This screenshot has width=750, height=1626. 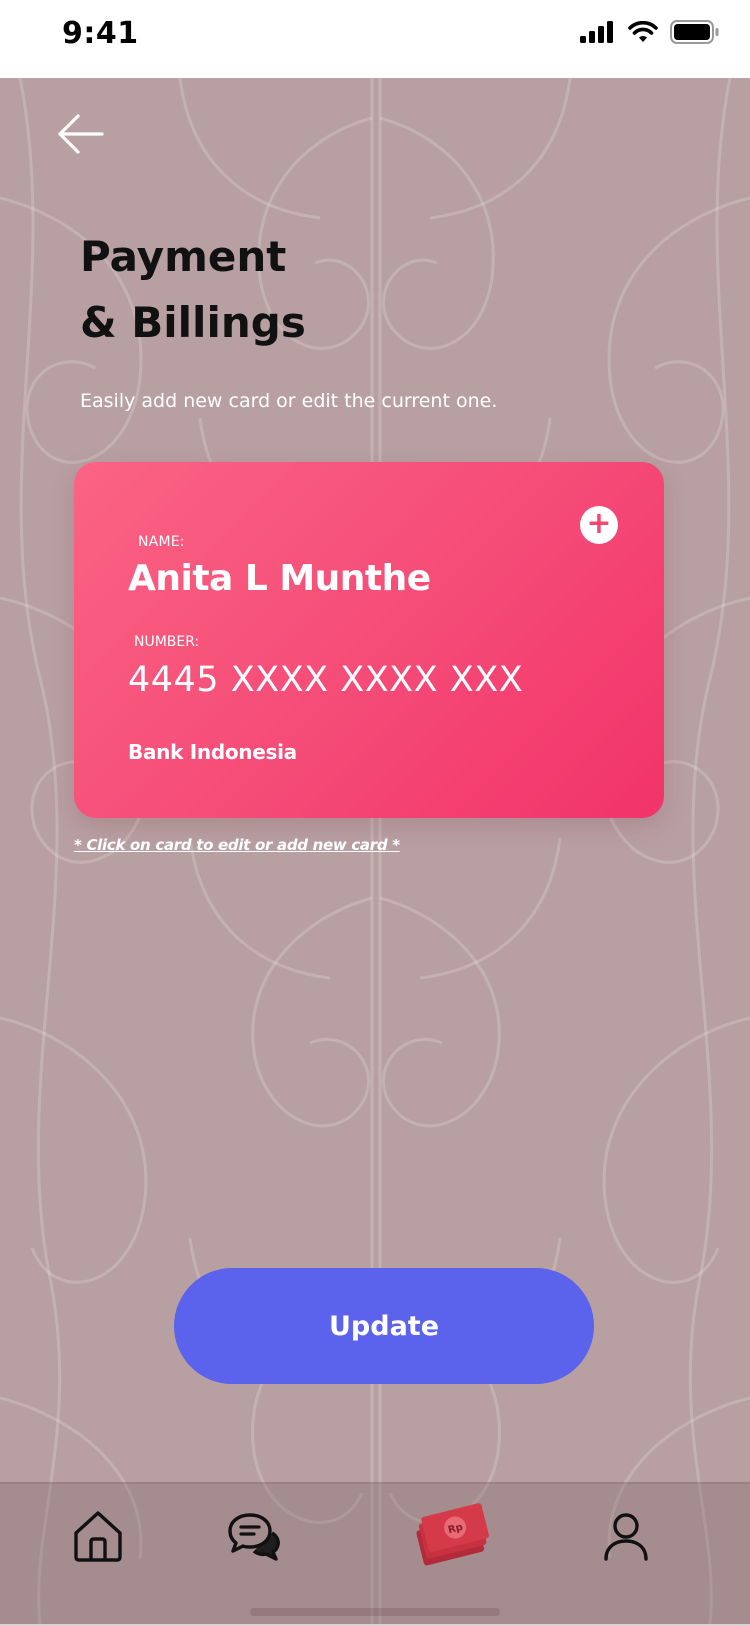 What do you see at coordinates (100, 33) in the screenshot?
I see `status-time: 9:41` at bounding box center [100, 33].